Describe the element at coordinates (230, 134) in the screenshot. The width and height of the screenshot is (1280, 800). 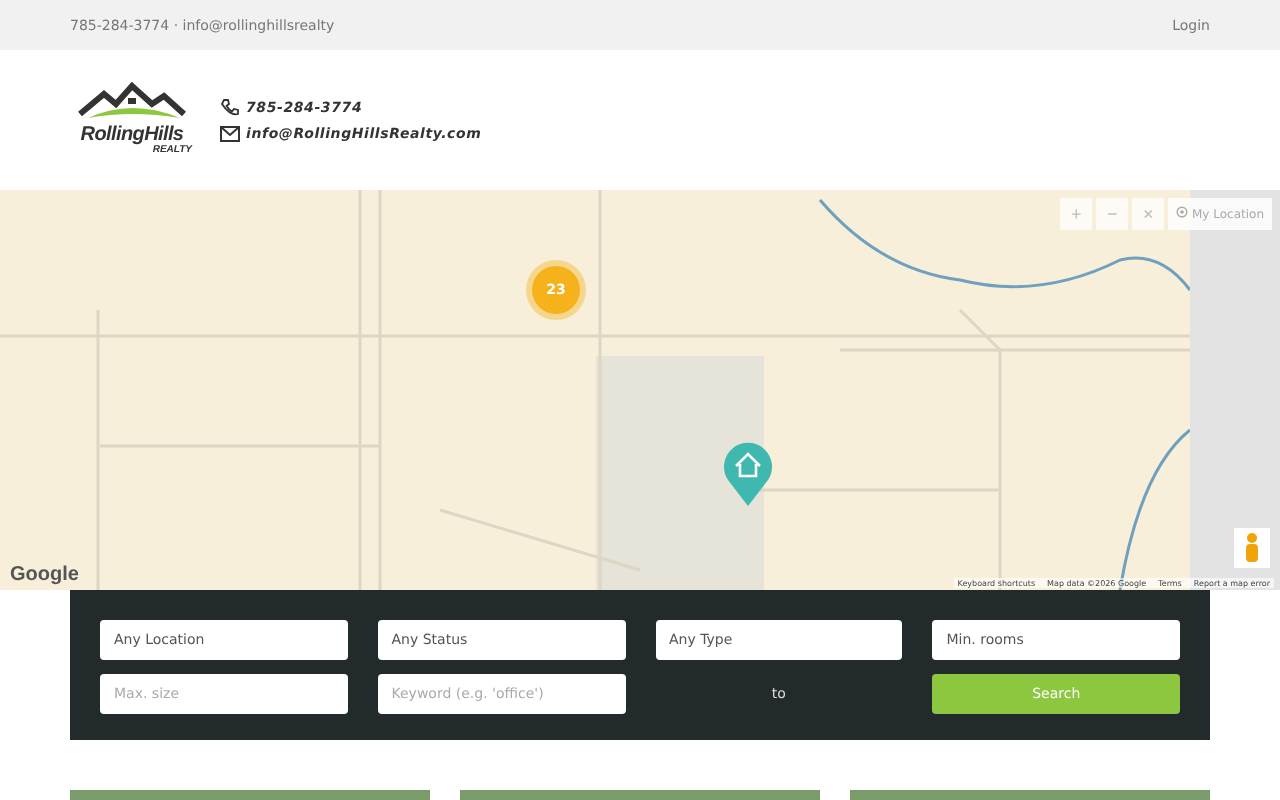
I see `envelope-icon` at that location.